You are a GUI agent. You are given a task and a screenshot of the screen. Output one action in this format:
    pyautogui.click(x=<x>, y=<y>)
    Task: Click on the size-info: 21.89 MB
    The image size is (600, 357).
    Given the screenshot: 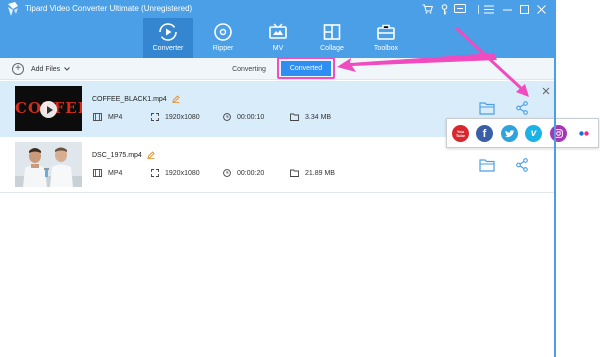 What is the action you would take?
    pyautogui.click(x=312, y=173)
    